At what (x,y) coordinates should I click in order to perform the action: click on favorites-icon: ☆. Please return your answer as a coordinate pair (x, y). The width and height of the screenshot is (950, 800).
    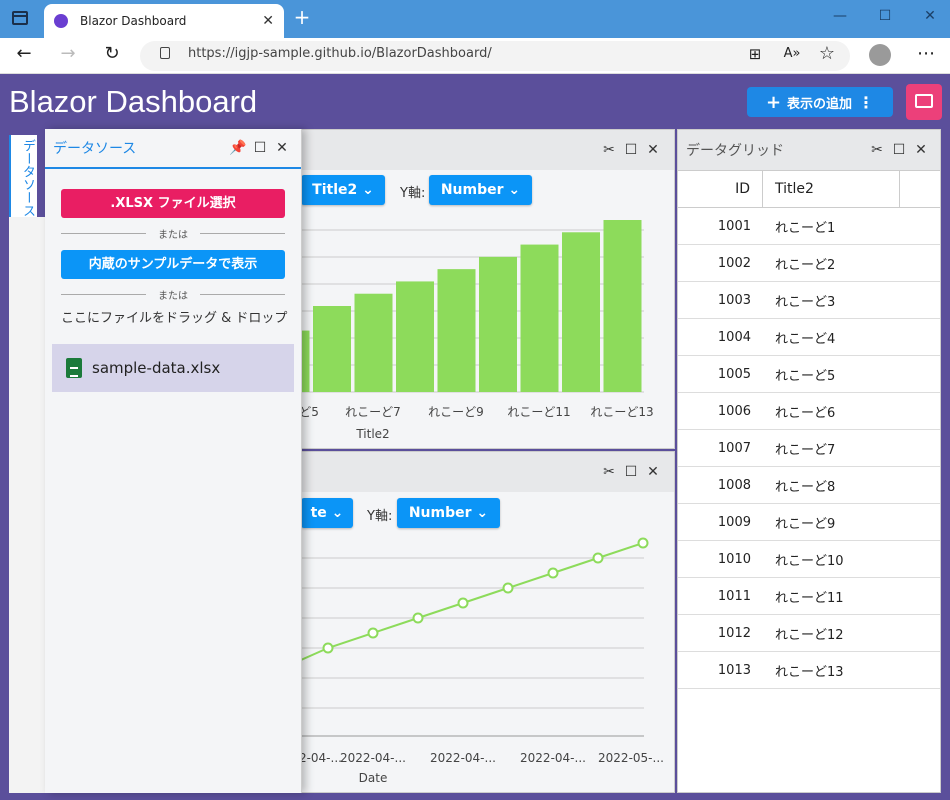
    Looking at the image, I should click on (827, 54).